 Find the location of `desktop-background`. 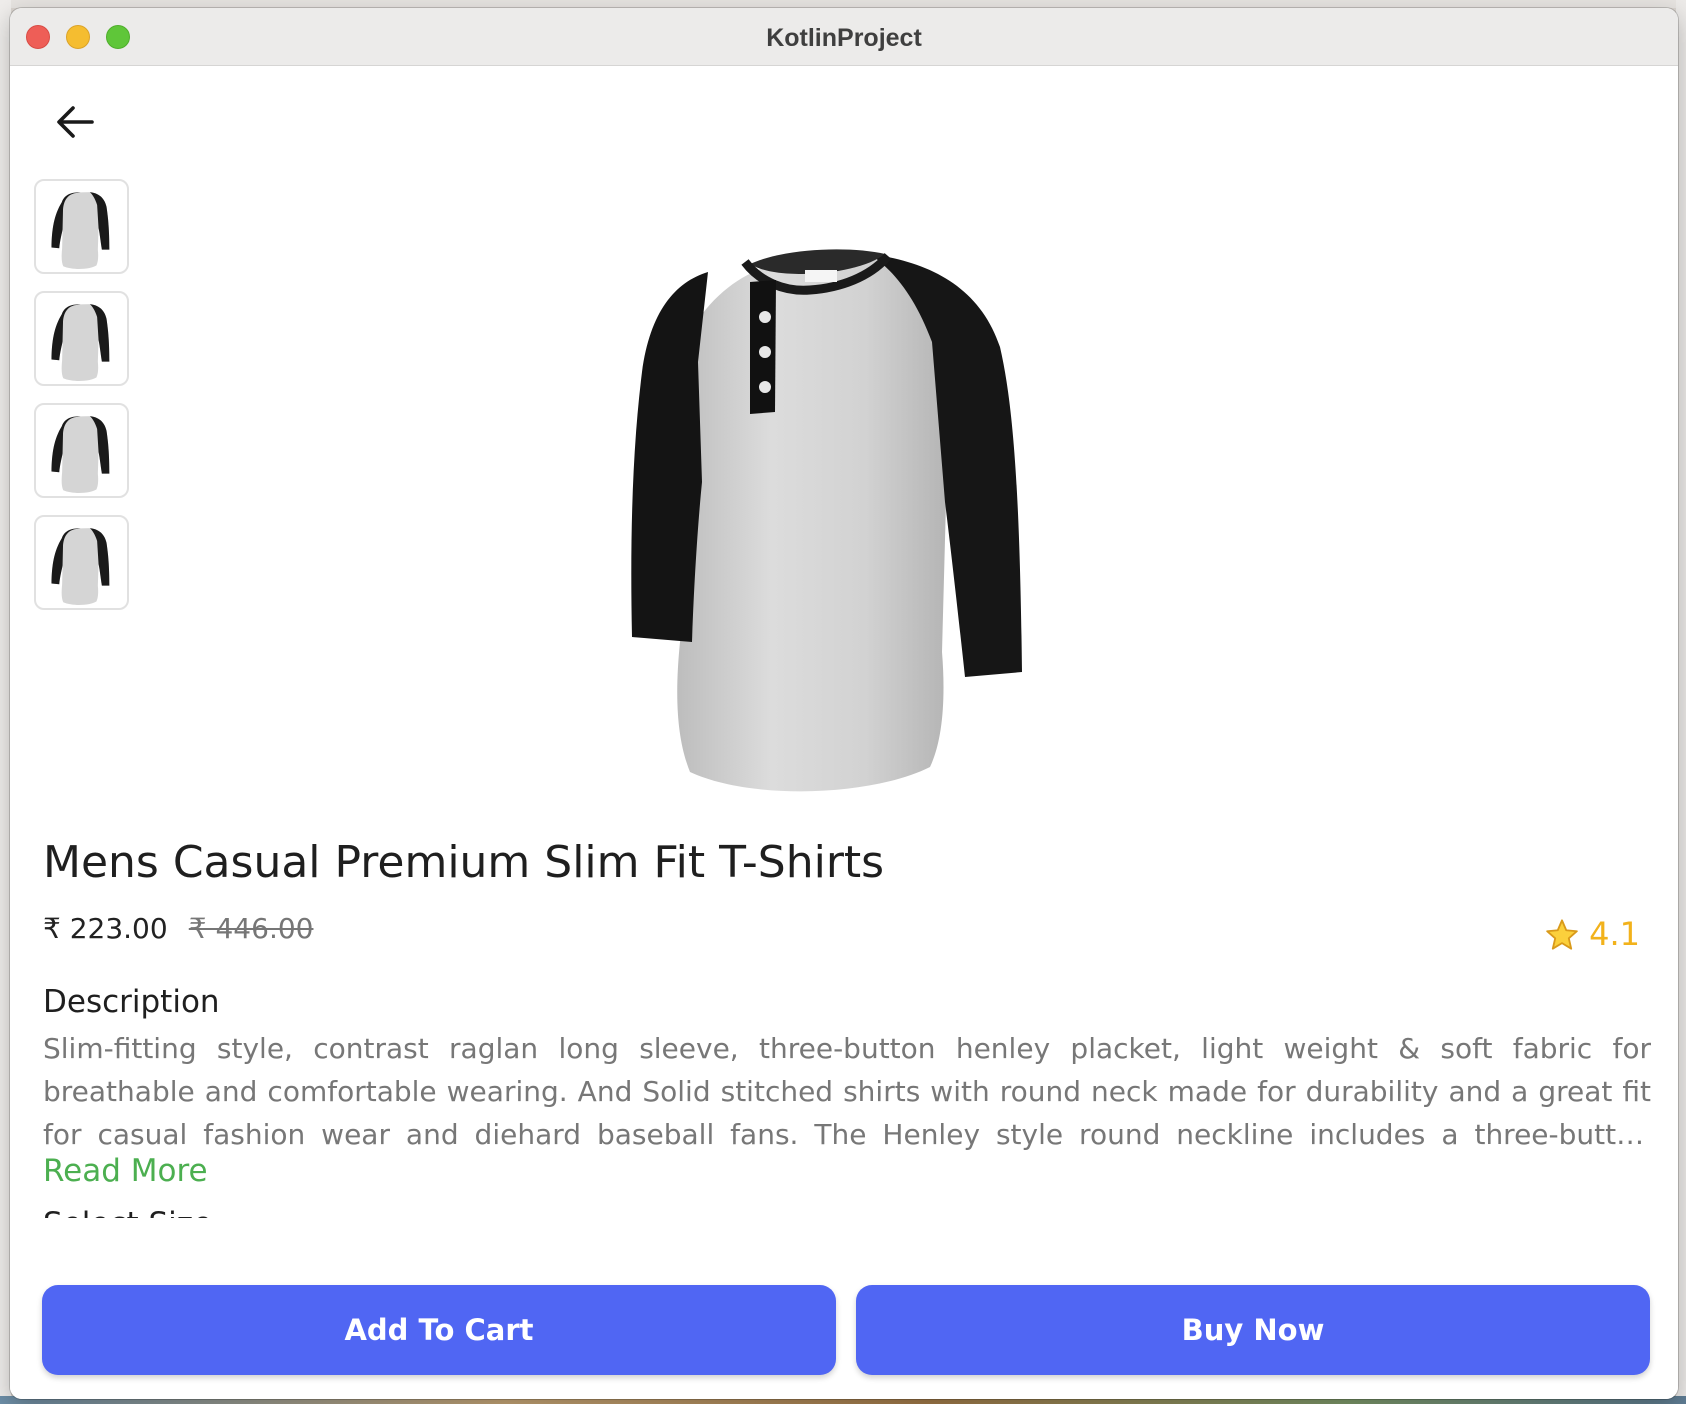

desktop-background is located at coordinates (843, 4).